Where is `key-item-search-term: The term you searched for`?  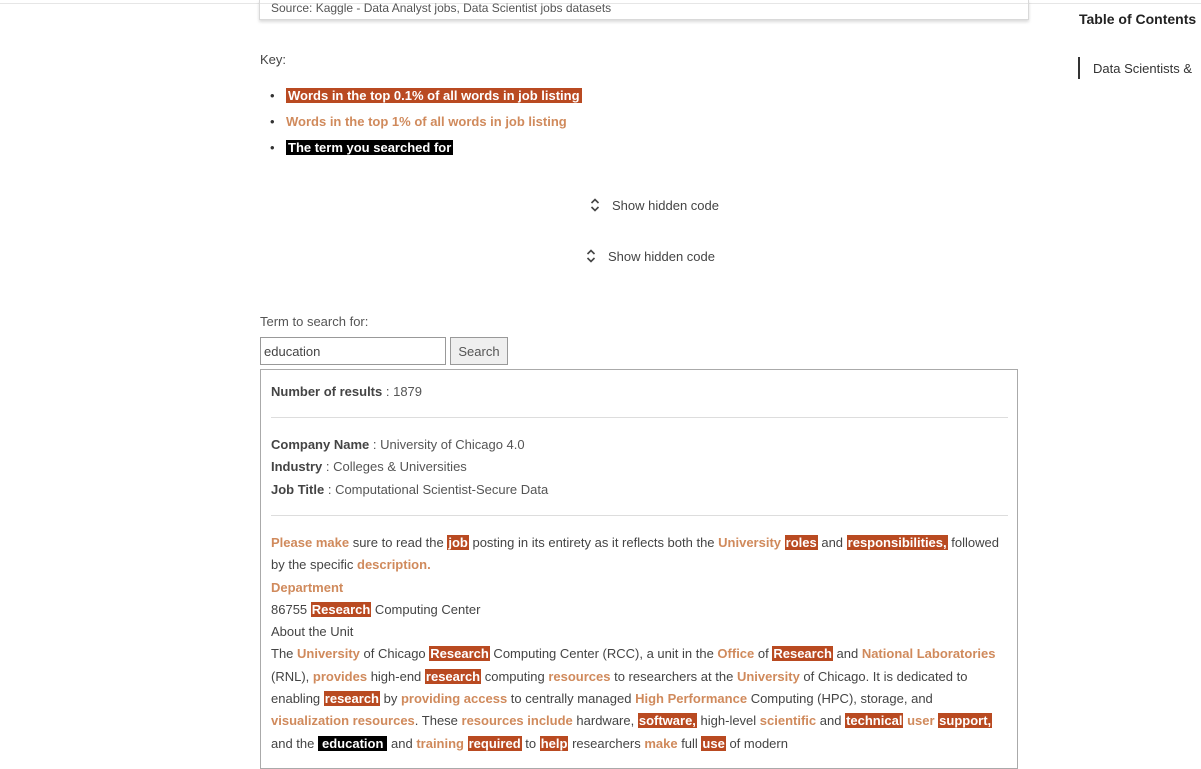 key-item-search-term: The term you searched for is located at coordinates (426, 151).